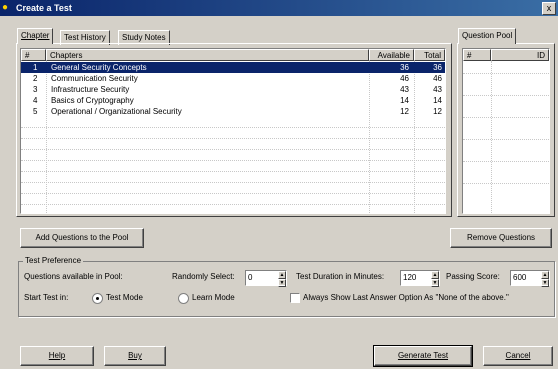  Describe the element at coordinates (404, 111) in the screenshot. I see `row-available: 12` at that location.